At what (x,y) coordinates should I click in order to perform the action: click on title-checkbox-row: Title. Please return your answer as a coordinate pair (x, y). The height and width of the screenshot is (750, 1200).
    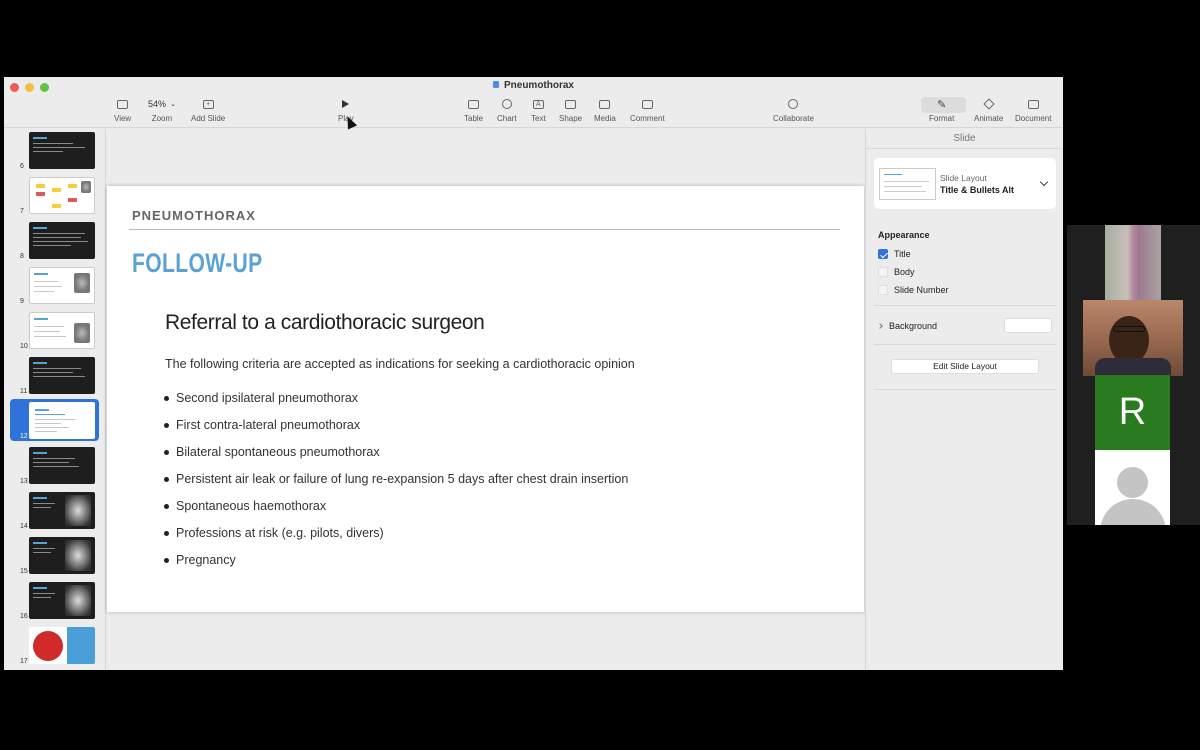
    Looking at the image, I should click on (894, 254).